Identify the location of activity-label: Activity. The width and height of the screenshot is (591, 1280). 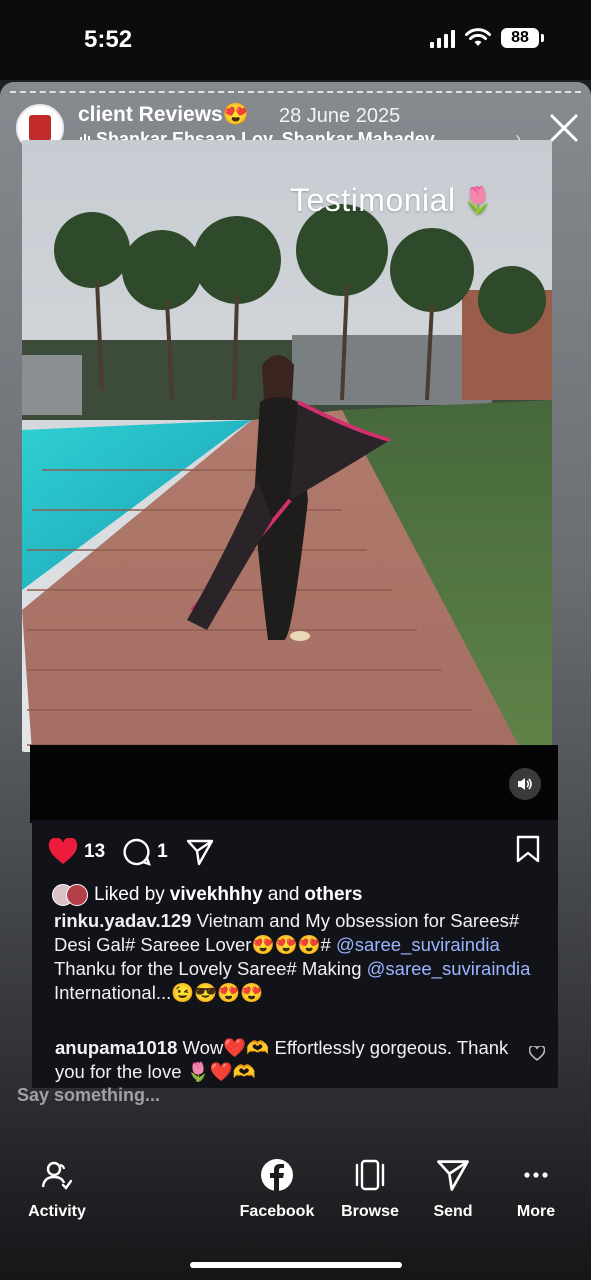
(57, 1211).